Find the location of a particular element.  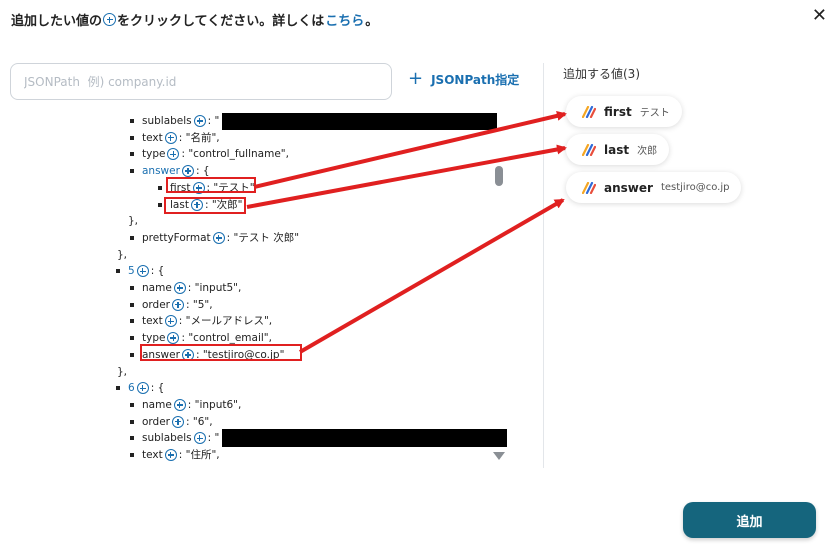

tree-line: sublabels : " is located at coordinates (319, 438).